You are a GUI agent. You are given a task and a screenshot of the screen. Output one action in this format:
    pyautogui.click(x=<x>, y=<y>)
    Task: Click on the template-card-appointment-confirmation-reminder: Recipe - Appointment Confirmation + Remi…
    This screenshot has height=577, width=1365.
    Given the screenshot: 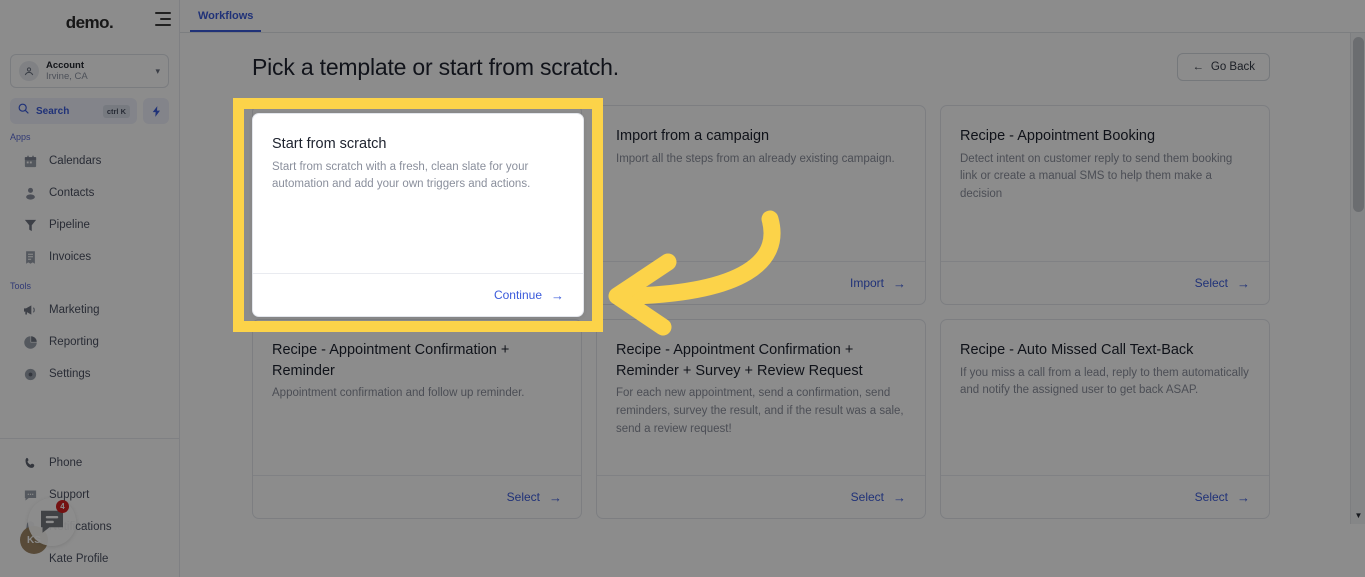 What is the action you would take?
    pyautogui.click(x=417, y=419)
    